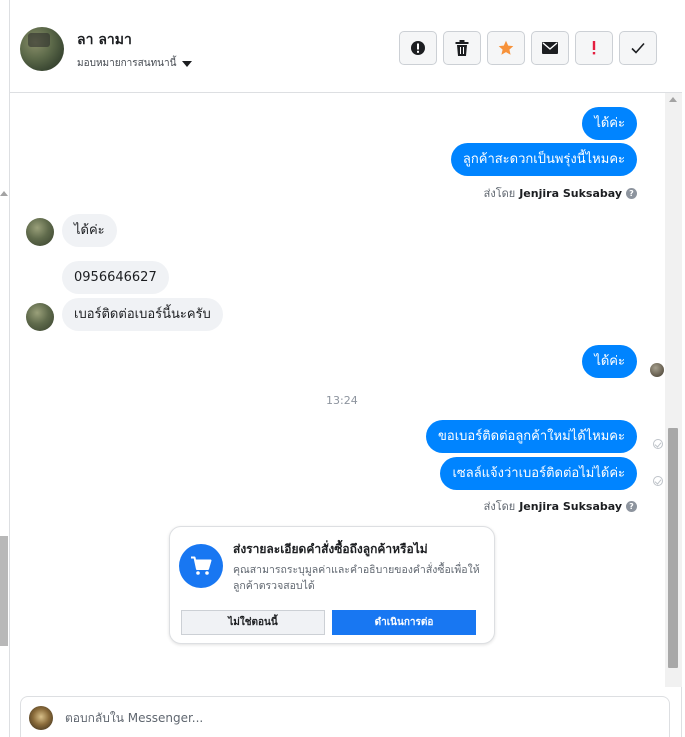 This screenshot has height=737, width=685. Describe the element at coordinates (360, 718) in the screenshot. I see `reply-input` at that location.